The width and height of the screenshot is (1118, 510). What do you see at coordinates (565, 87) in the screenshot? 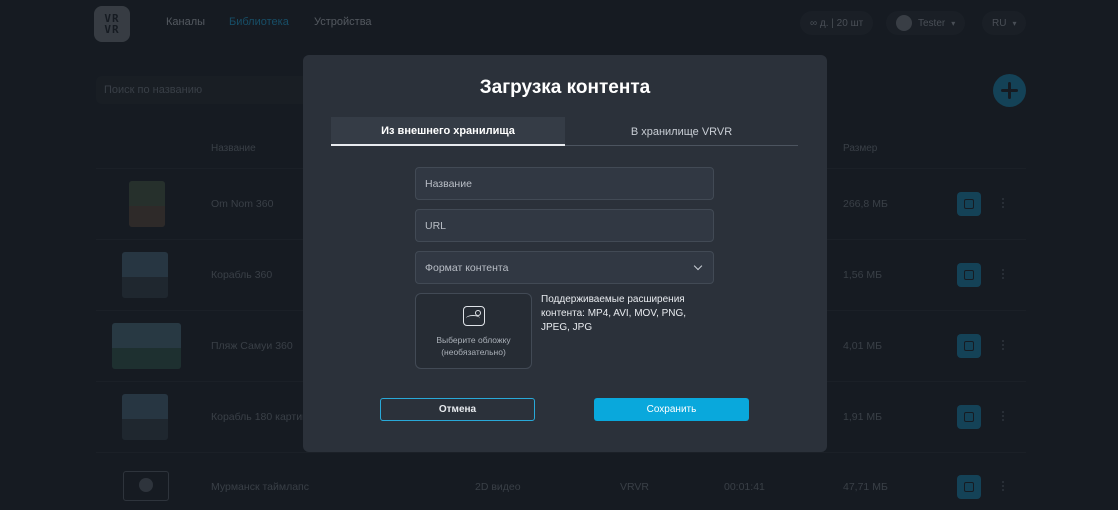
I see `dialog-title: Загрузка контента` at bounding box center [565, 87].